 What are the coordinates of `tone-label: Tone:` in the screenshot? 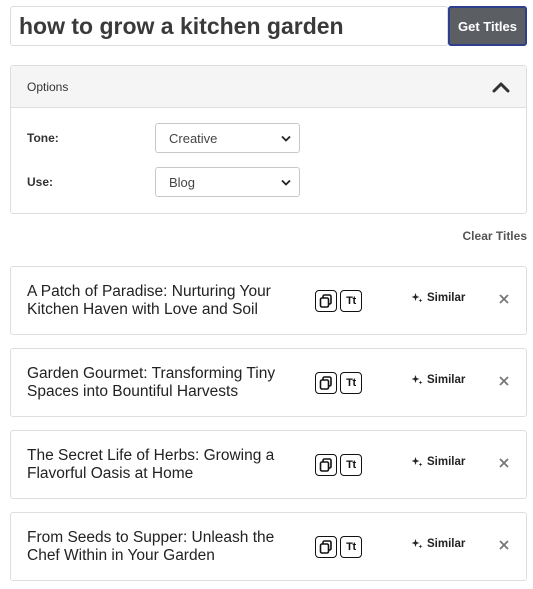 It's located at (43, 138).